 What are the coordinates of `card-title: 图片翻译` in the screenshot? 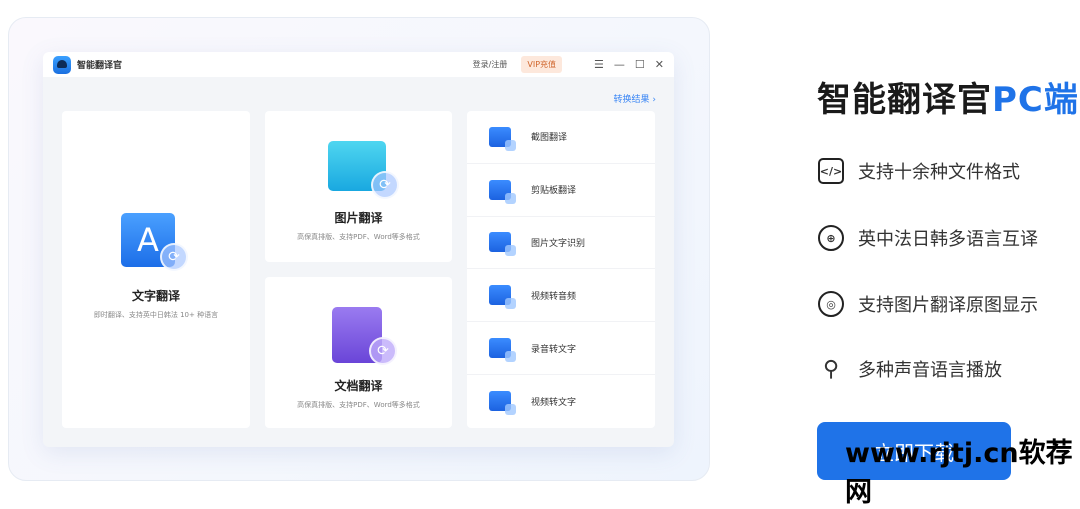 It's located at (358, 218).